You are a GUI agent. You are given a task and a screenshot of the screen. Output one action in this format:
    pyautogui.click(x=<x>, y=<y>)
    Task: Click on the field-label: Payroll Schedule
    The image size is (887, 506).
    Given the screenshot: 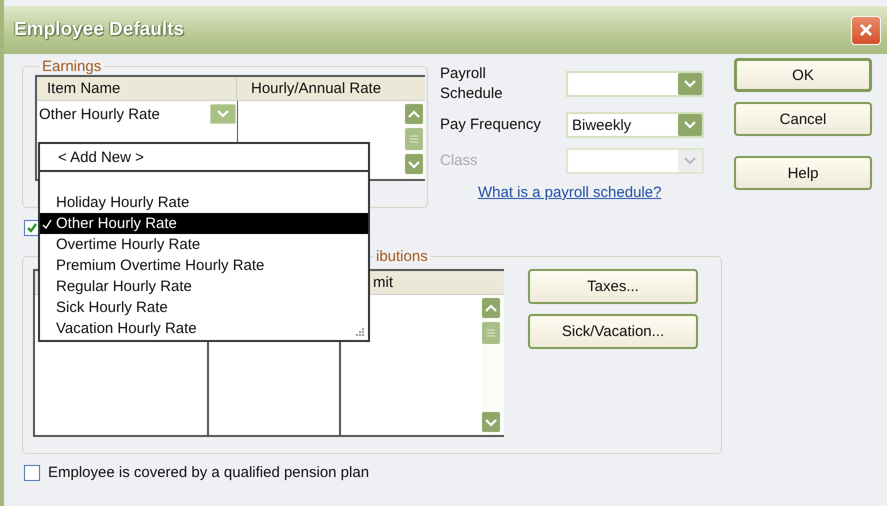 What is the action you would take?
    pyautogui.click(x=472, y=84)
    